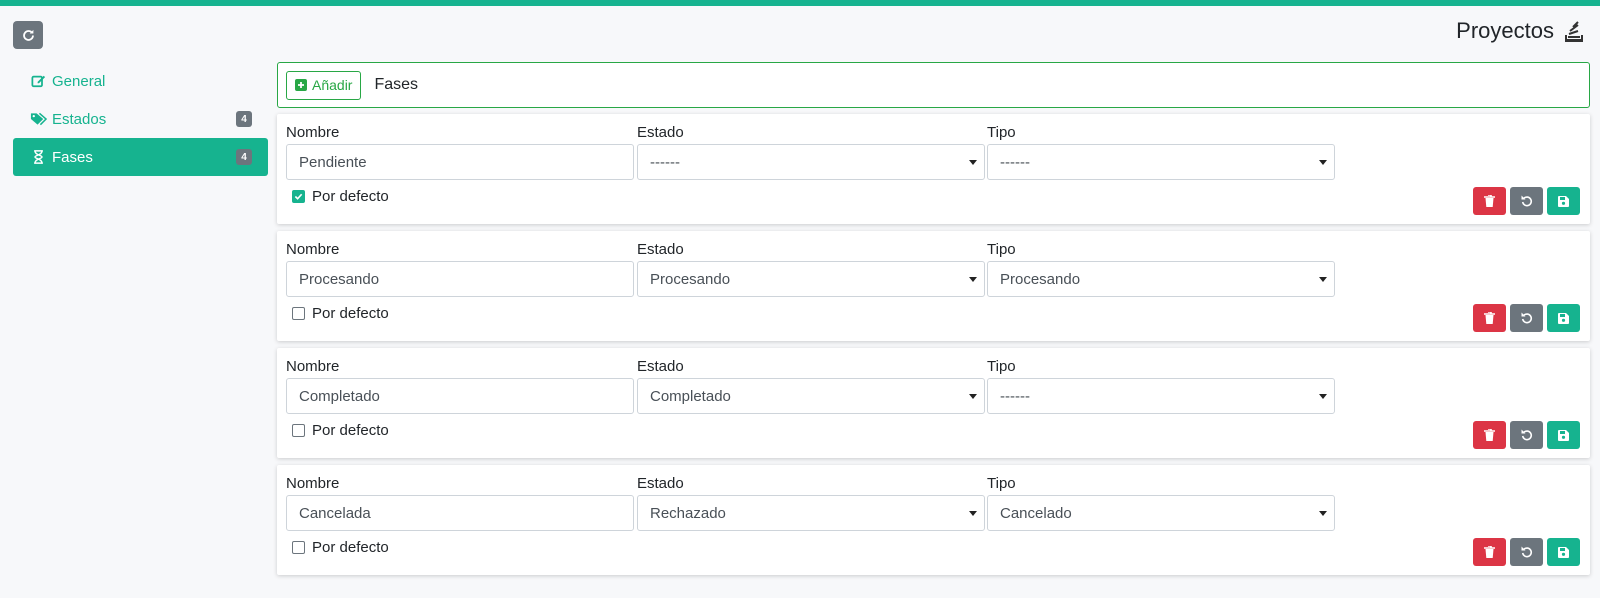  Describe the element at coordinates (688, 513) in the screenshot. I see `state-select-value: Rechazado` at that location.